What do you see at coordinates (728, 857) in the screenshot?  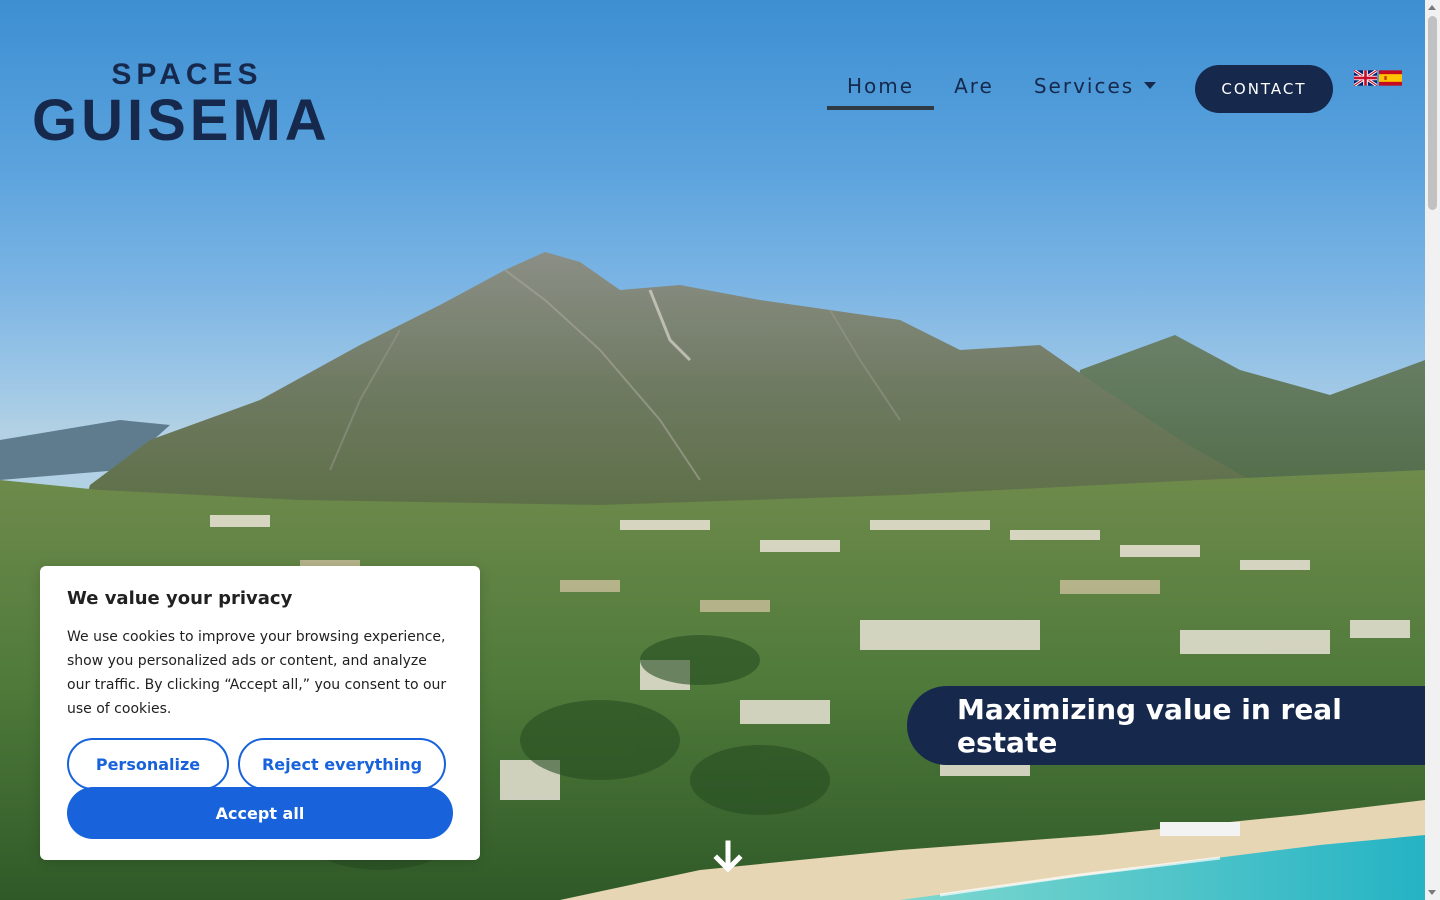 I see `arrow-down-icon` at bounding box center [728, 857].